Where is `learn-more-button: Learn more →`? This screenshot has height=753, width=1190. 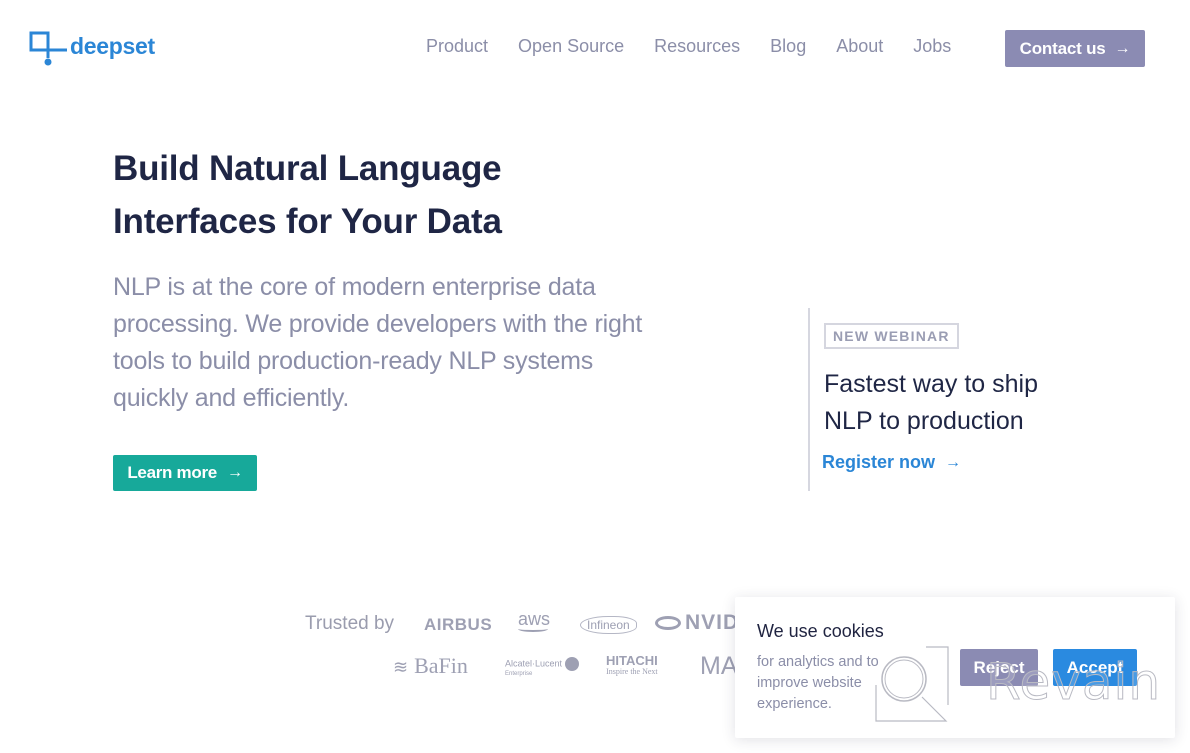 learn-more-button: Learn more → is located at coordinates (185, 473).